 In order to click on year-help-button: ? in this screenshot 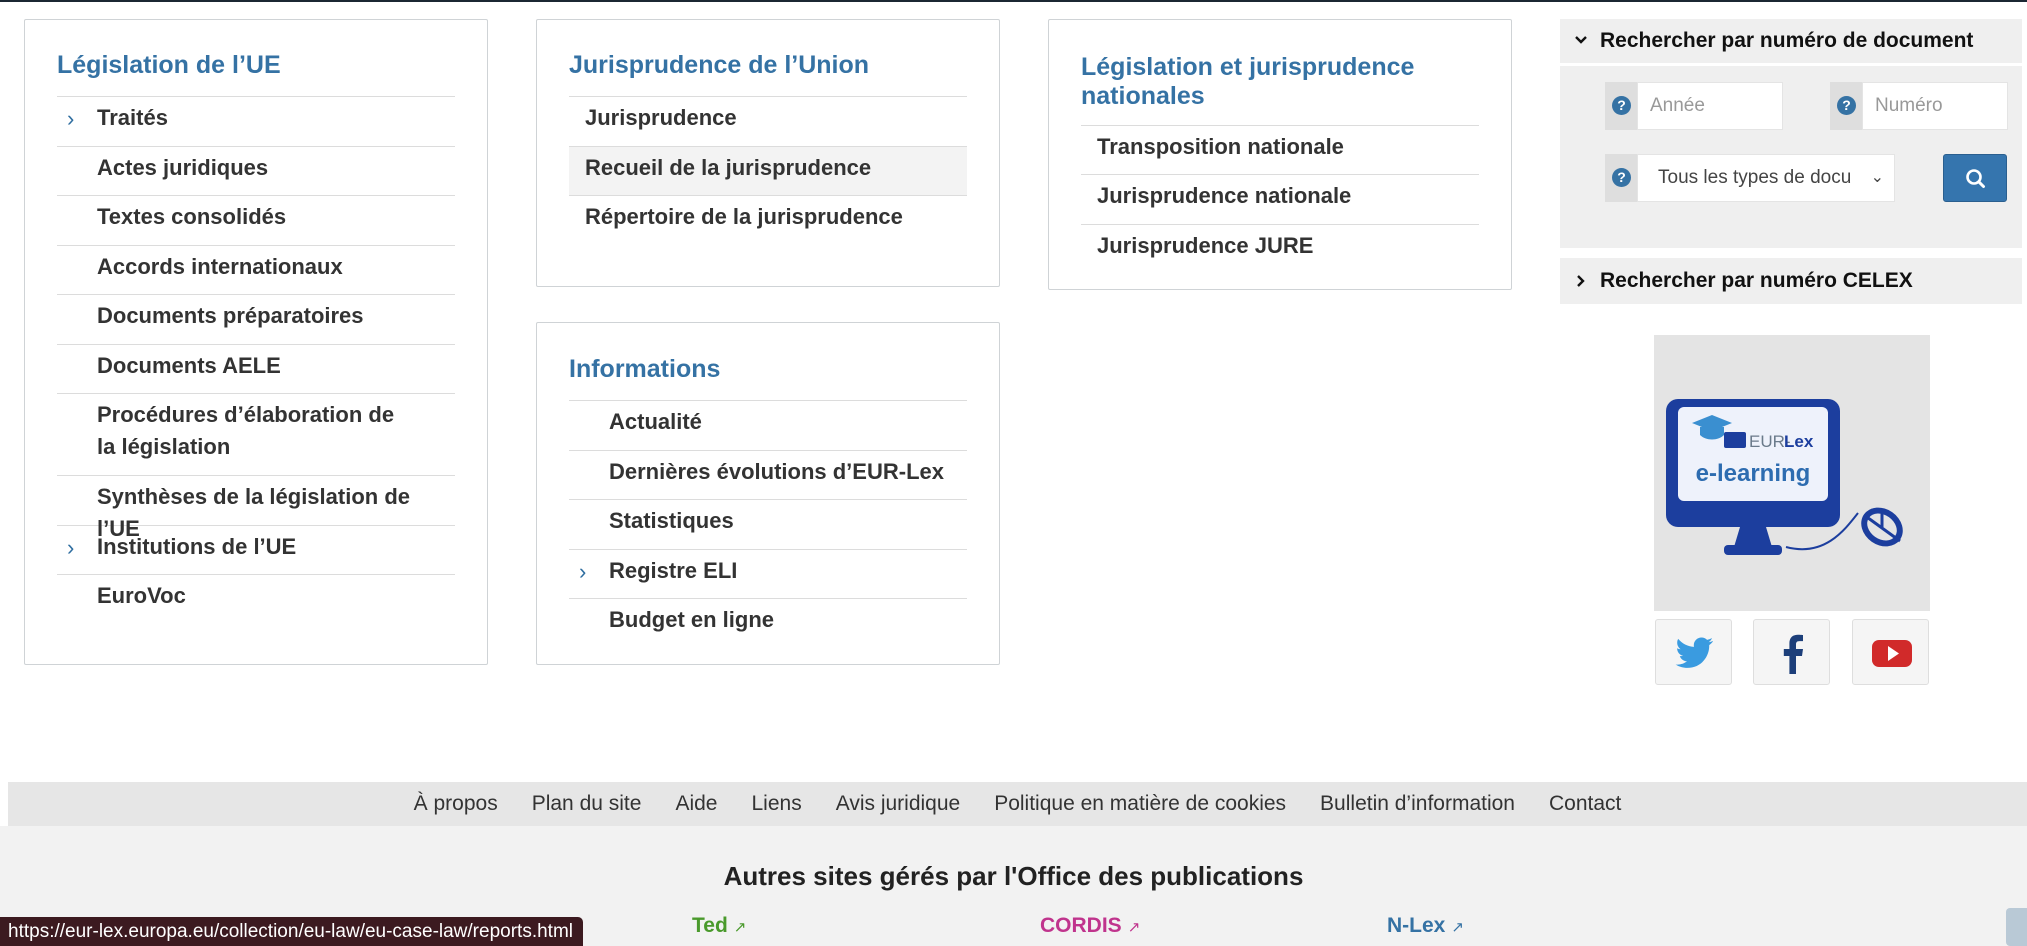, I will do `click(1621, 106)`.